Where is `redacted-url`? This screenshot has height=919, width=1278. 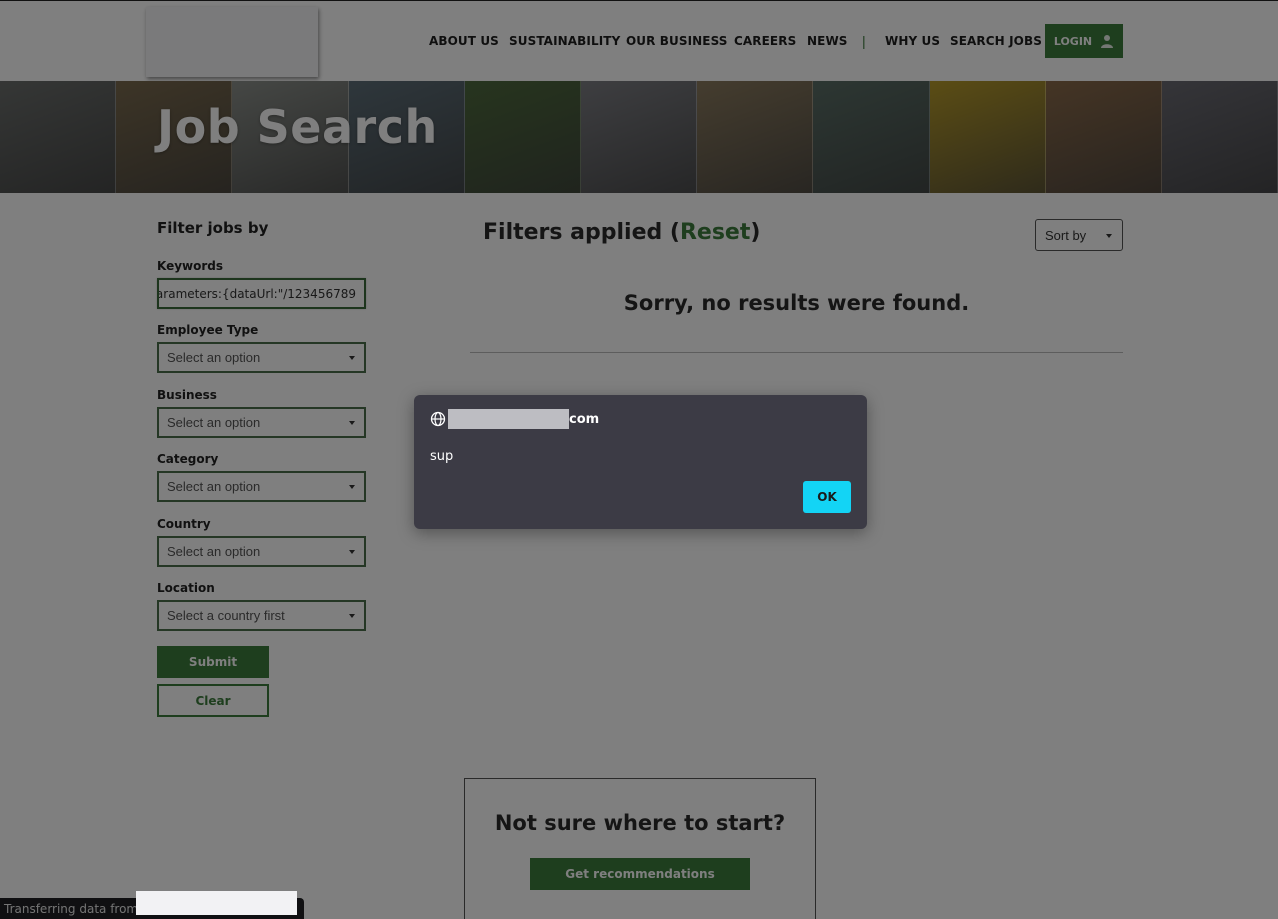 redacted-url is located at coordinates (216, 903).